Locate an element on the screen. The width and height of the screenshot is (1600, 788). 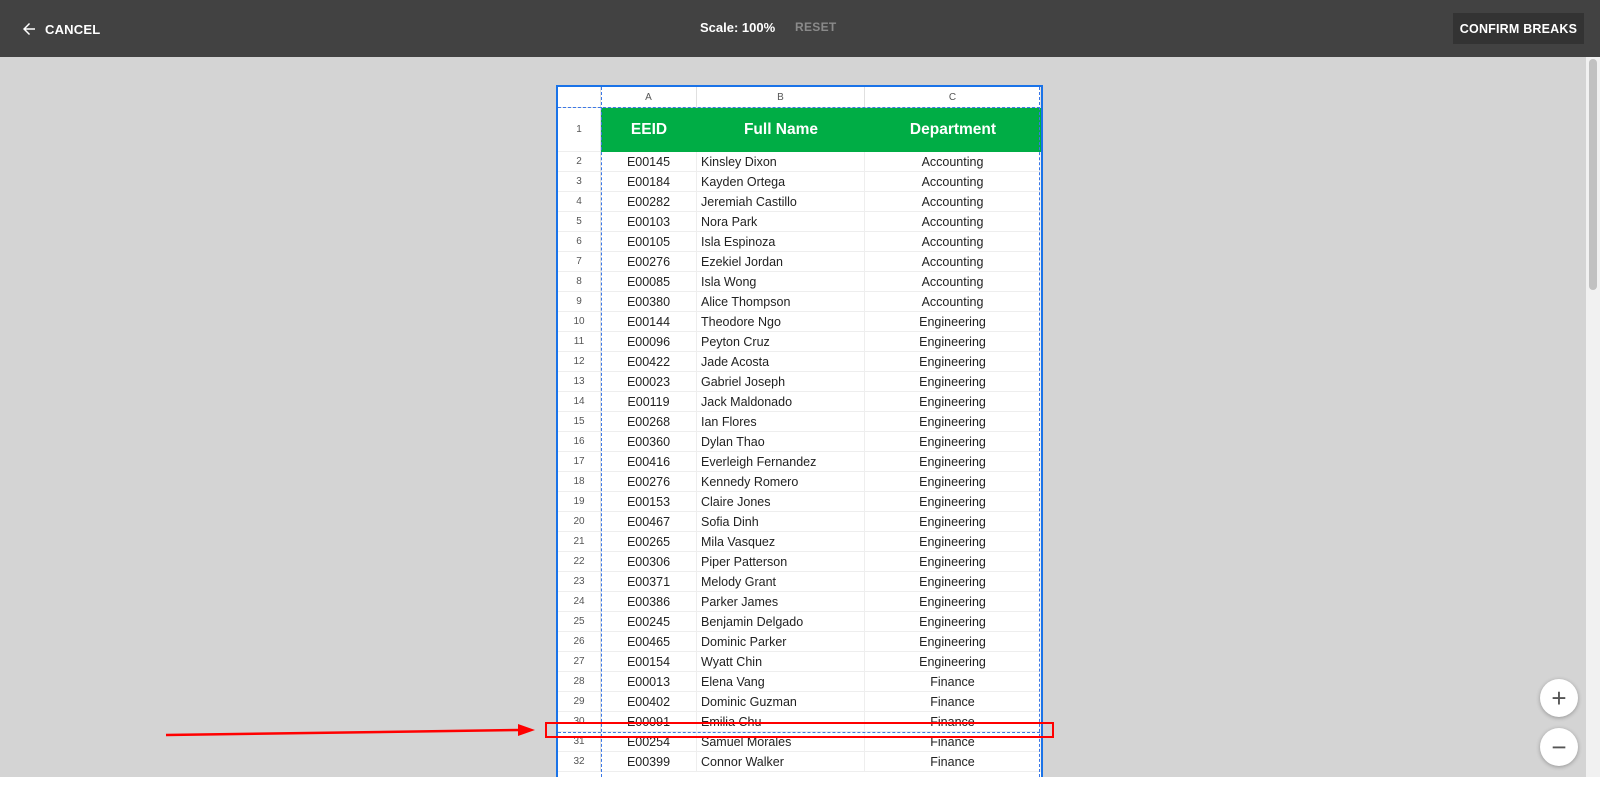
cell-eeid: E00245 is located at coordinates (649, 622).